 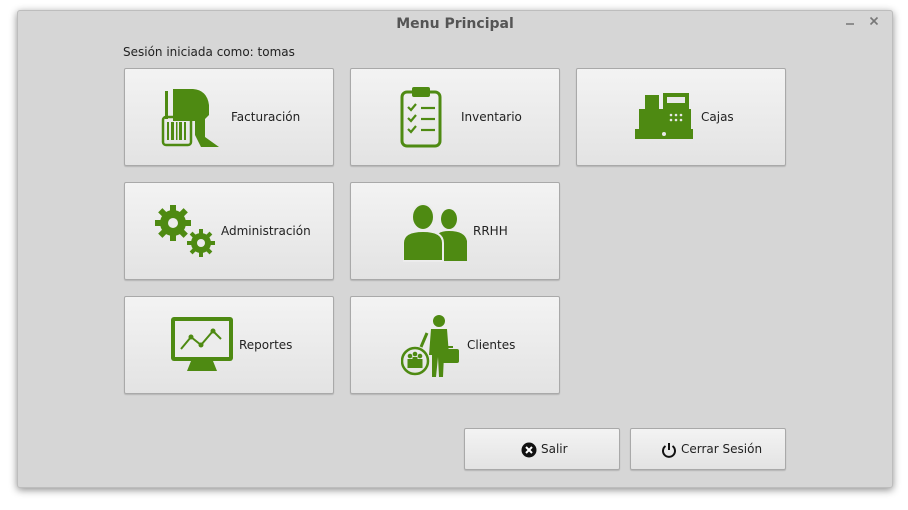 I want to click on cajas-button: Cajas, so click(x=681, y=117).